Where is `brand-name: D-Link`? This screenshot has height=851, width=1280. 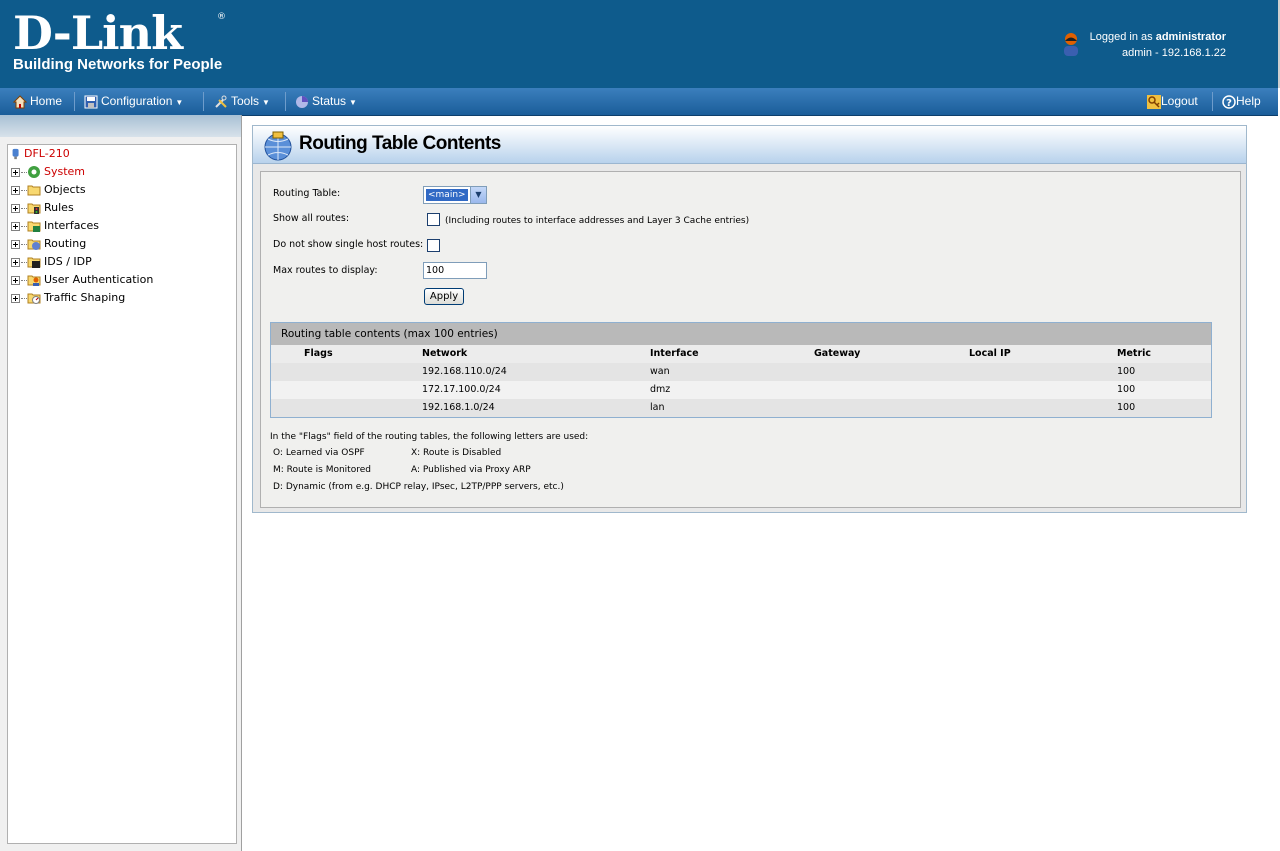
brand-name: D-Link is located at coordinates (98, 33).